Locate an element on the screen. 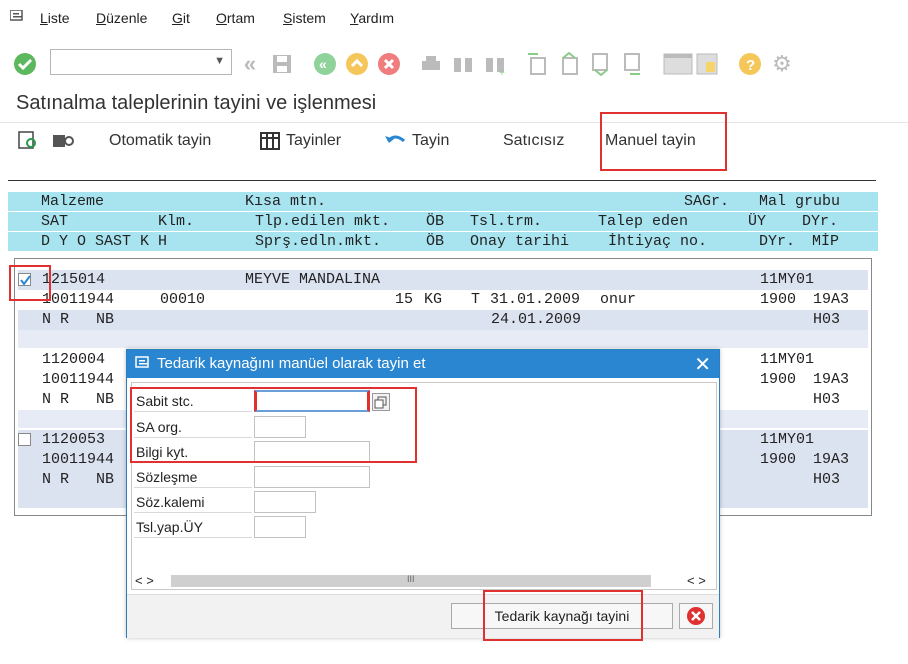 The height and width of the screenshot is (664, 908). menu-ortam: Ortam is located at coordinates (235, 18).